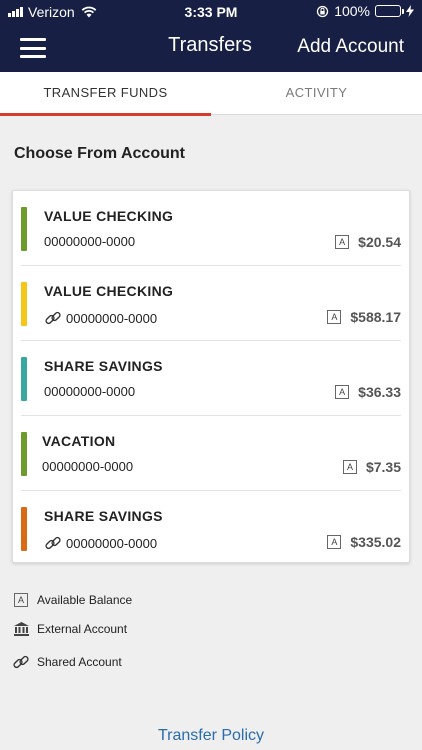 The height and width of the screenshot is (750, 422). What do you see at coordinates (85, 600) in the screenshot?
I see `legend-available-label: Available Balance` at bounding box center [85, 600].